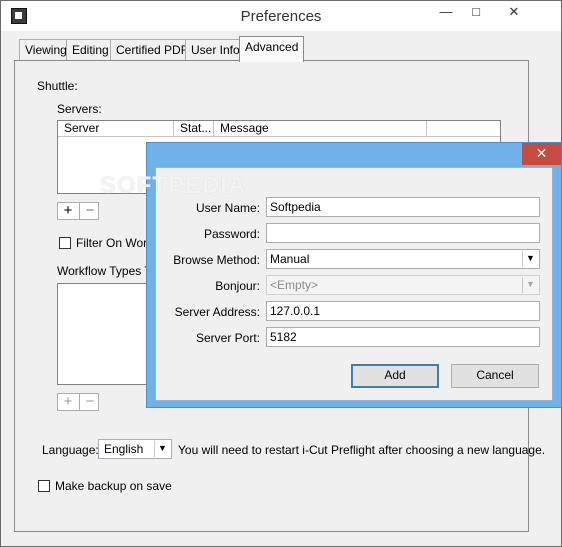 The image size is (562, 547). Describe the element at coordinates (403, 259) in the screenshot. I see `browse-method-select: Manual ▼` at that location.